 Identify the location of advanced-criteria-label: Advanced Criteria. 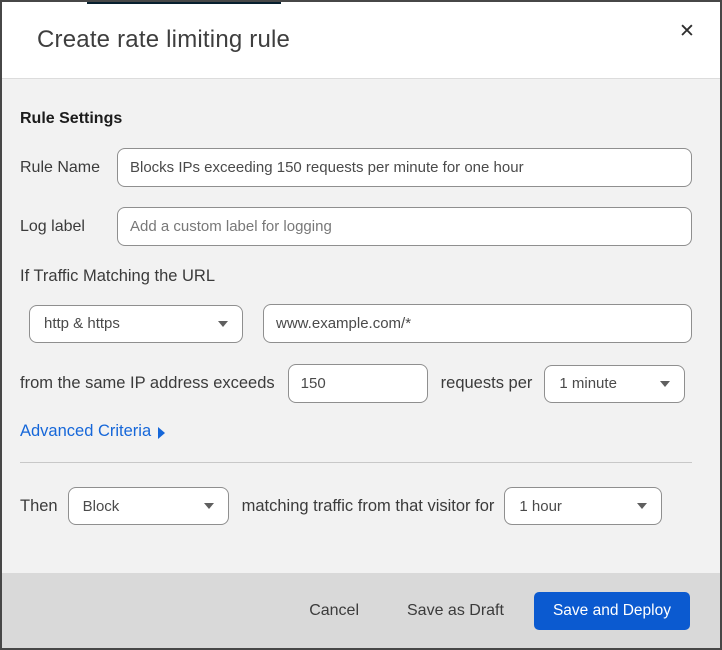
(86, 431).